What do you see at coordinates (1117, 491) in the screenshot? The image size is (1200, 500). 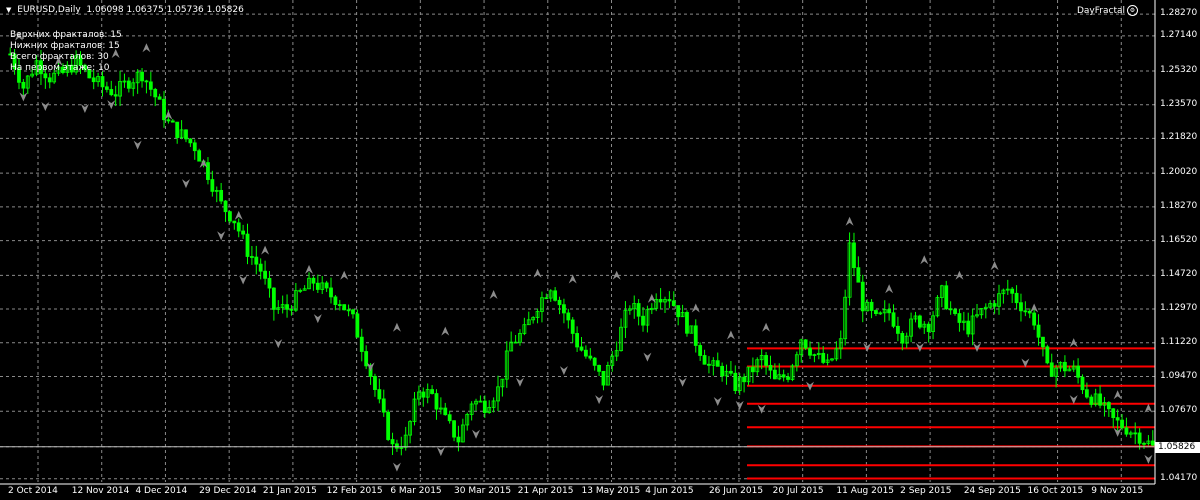 I see `x-tick-label: 9 Nov 2015` at bounding box center [1117, 491].